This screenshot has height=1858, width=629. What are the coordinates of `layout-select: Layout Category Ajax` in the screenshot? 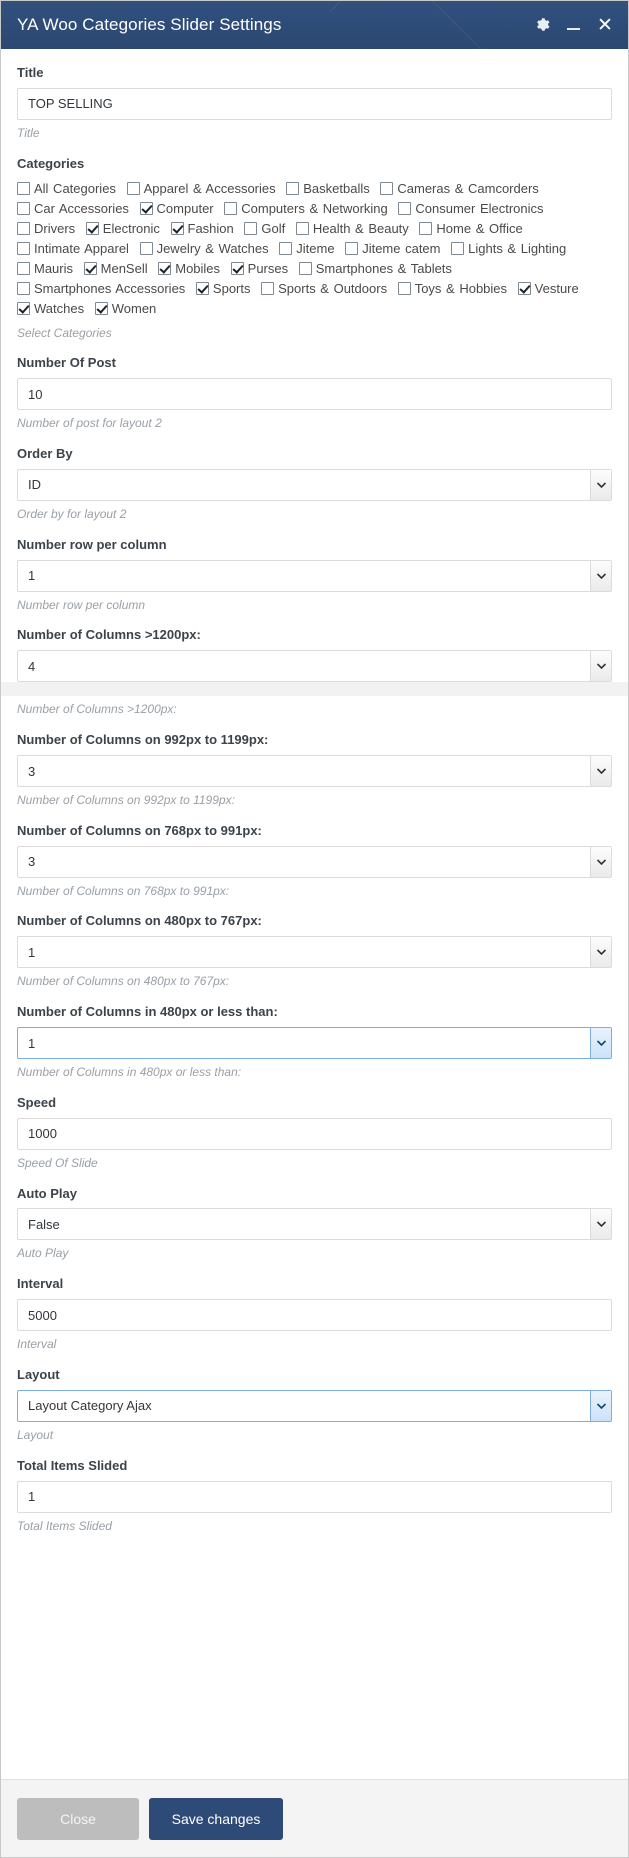 It's located at (314, 1405).